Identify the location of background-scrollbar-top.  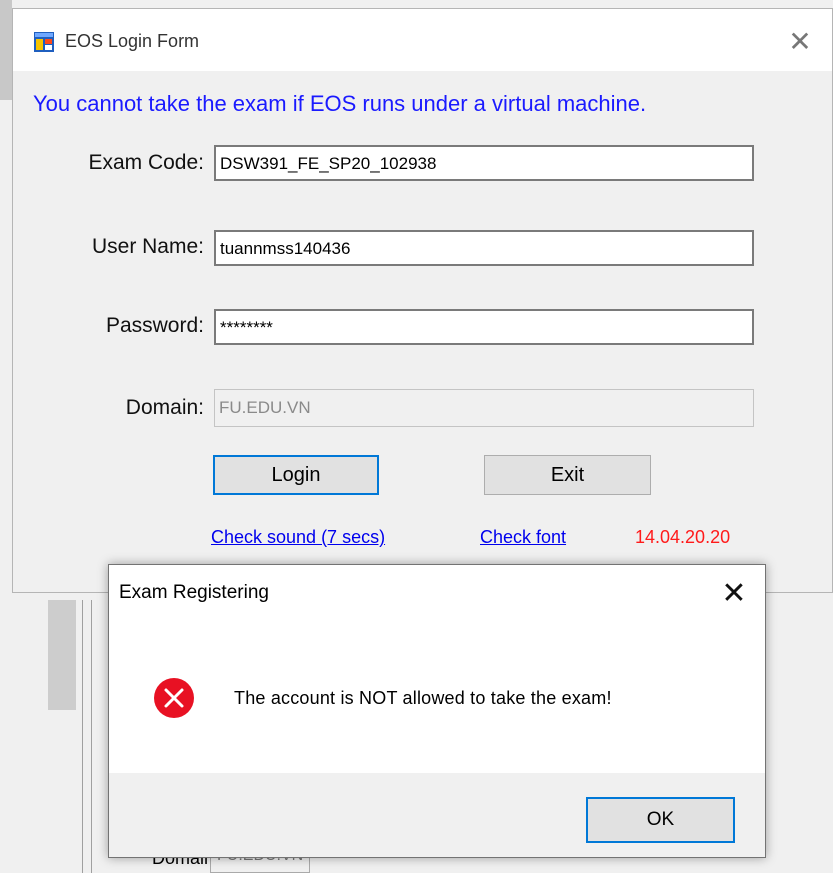
(6, 50).